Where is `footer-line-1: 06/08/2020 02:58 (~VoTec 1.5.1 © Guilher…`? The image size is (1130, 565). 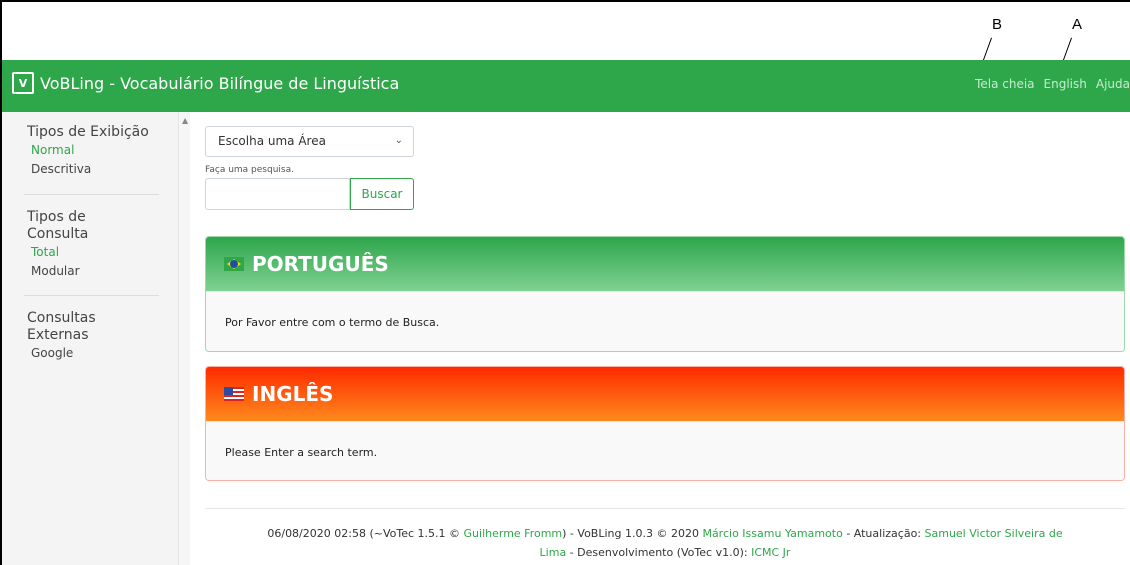 footer-line-1: 06/08/2020 02:58 (~VoTec 1.5.1 © Guilher… is located at coordinates (665, 533).